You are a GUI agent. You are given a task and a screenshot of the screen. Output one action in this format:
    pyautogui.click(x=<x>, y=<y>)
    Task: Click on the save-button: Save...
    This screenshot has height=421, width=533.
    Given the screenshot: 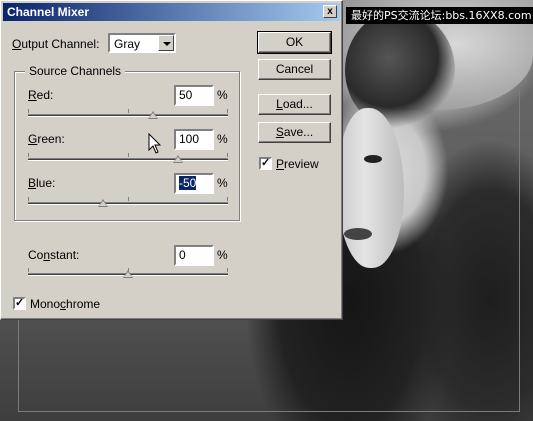 What is the action you would take?
    pyautogui.click(x=294, y=132)
    